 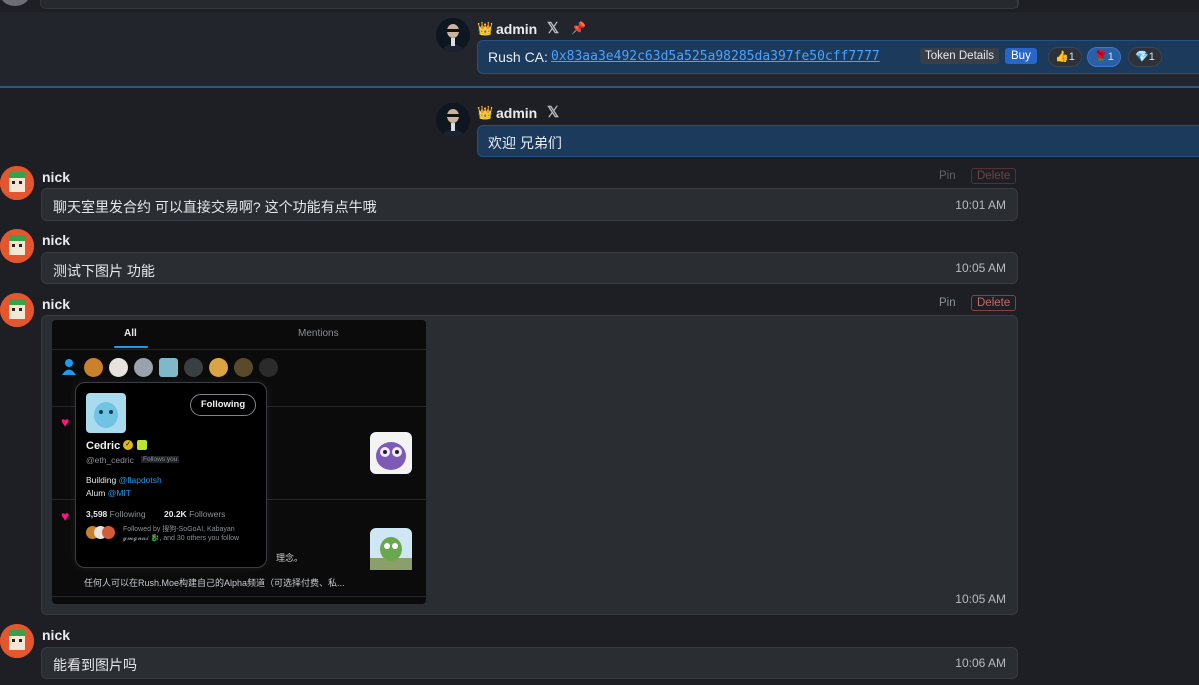 I want to click on bio-text: Alum, so click(x=97, y=493).